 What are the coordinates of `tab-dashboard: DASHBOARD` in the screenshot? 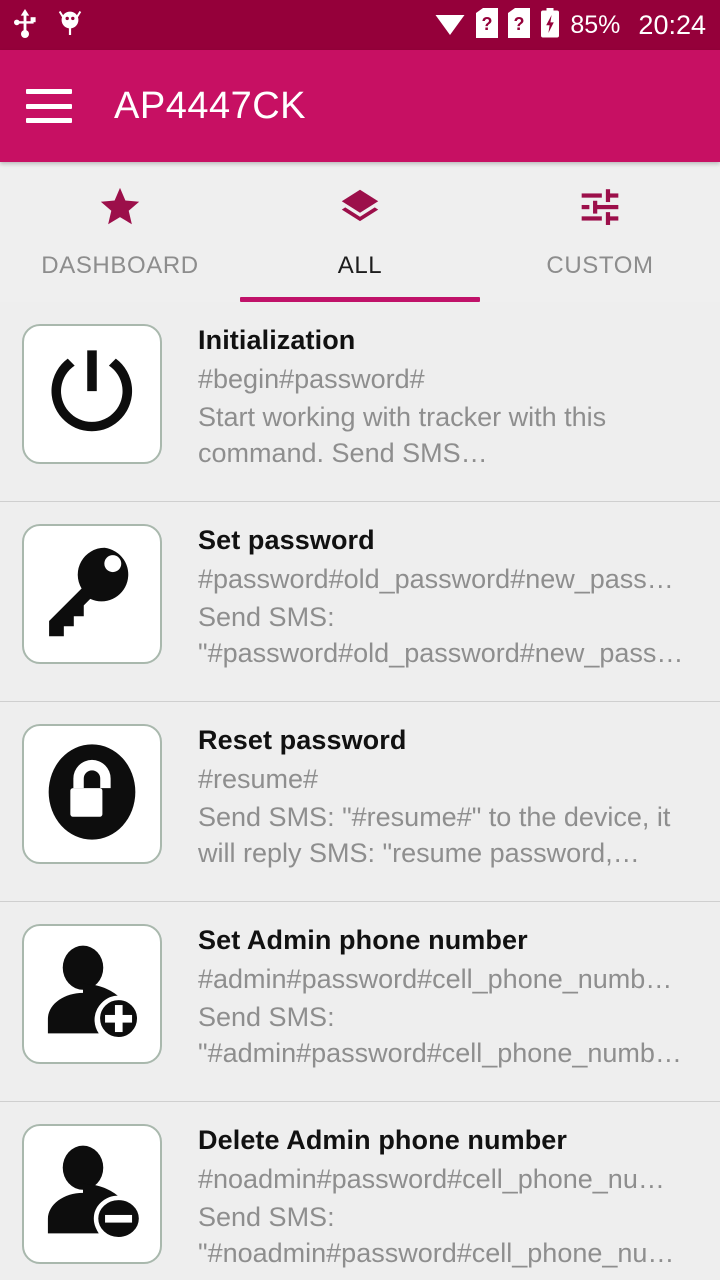 It's located at (120, 232).